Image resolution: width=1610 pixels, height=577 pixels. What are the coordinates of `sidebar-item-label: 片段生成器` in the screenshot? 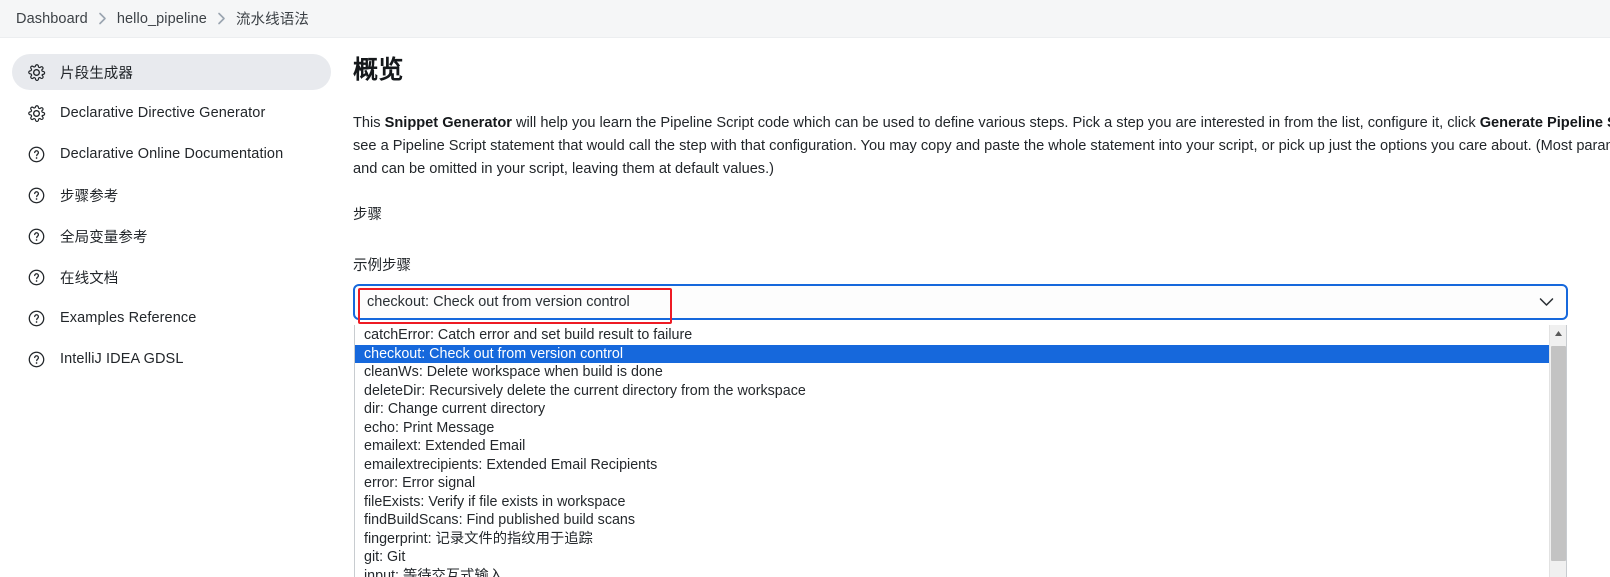 It's located at (96, 73).